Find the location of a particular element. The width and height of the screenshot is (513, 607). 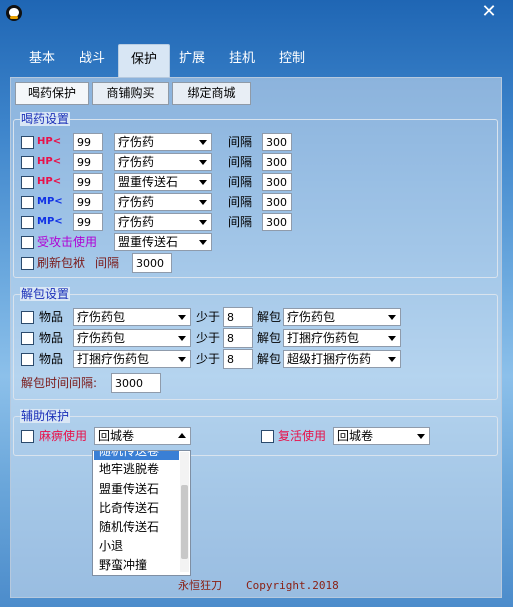

tab-combat: 战斗 is located at coordinates (92, 60).